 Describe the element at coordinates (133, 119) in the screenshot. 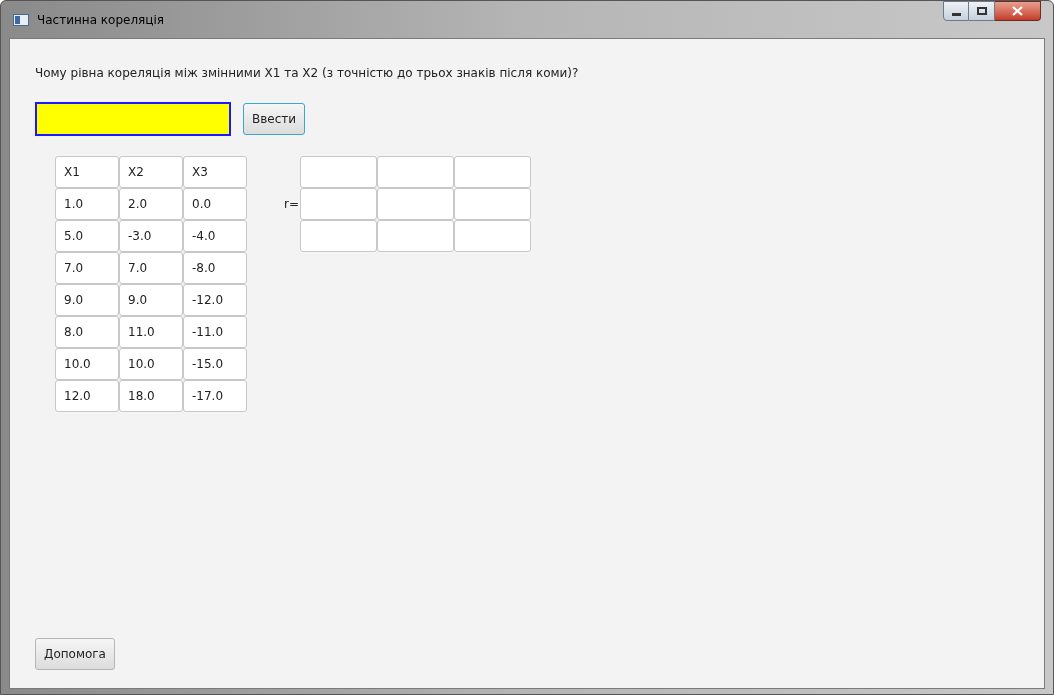

I see `answer-field` at that location.